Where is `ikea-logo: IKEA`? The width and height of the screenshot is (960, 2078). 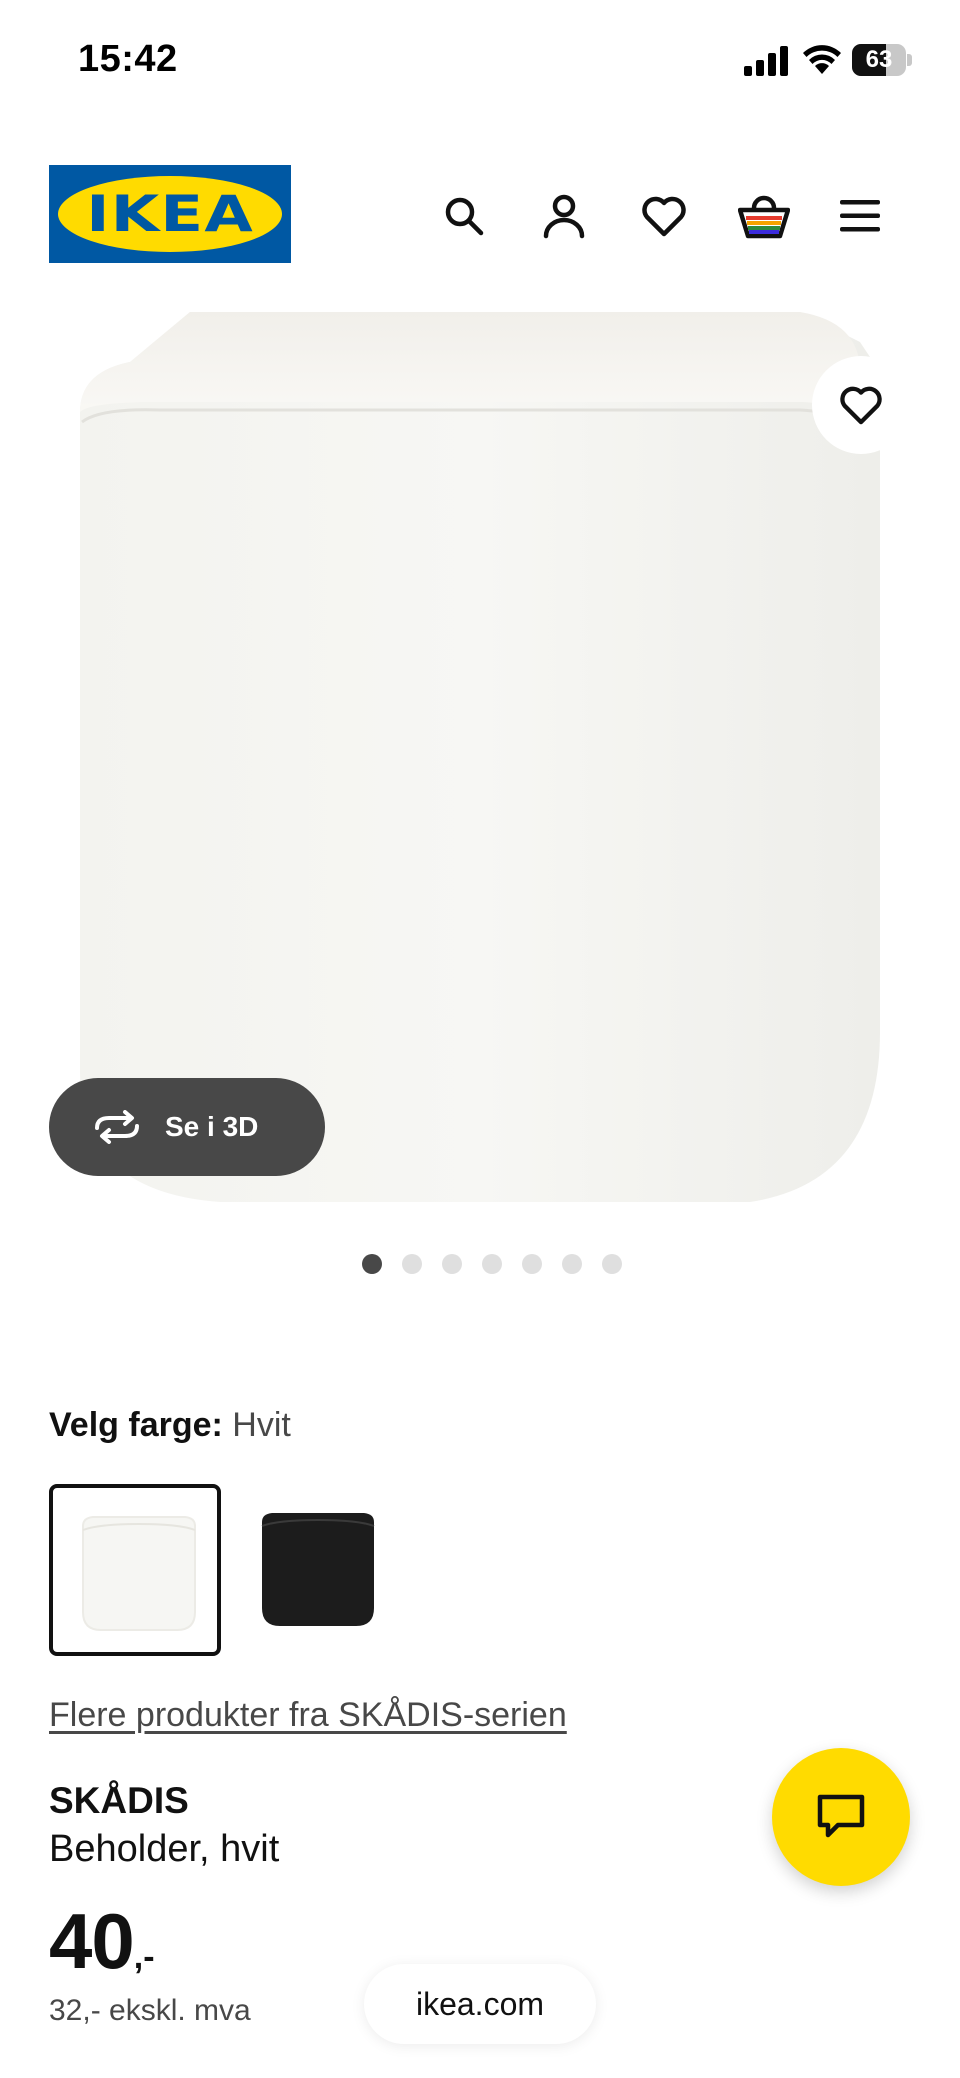 ikea-logo: IKEA is located at coordinates (170, 214).